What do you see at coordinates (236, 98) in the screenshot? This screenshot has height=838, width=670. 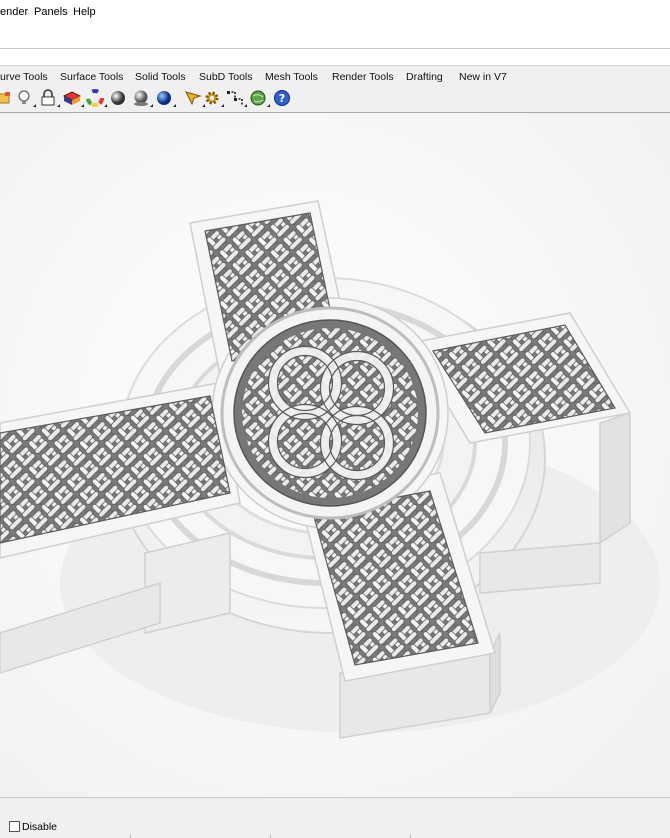 I see `grid-snap-icon` at bounding box center [236, 98].